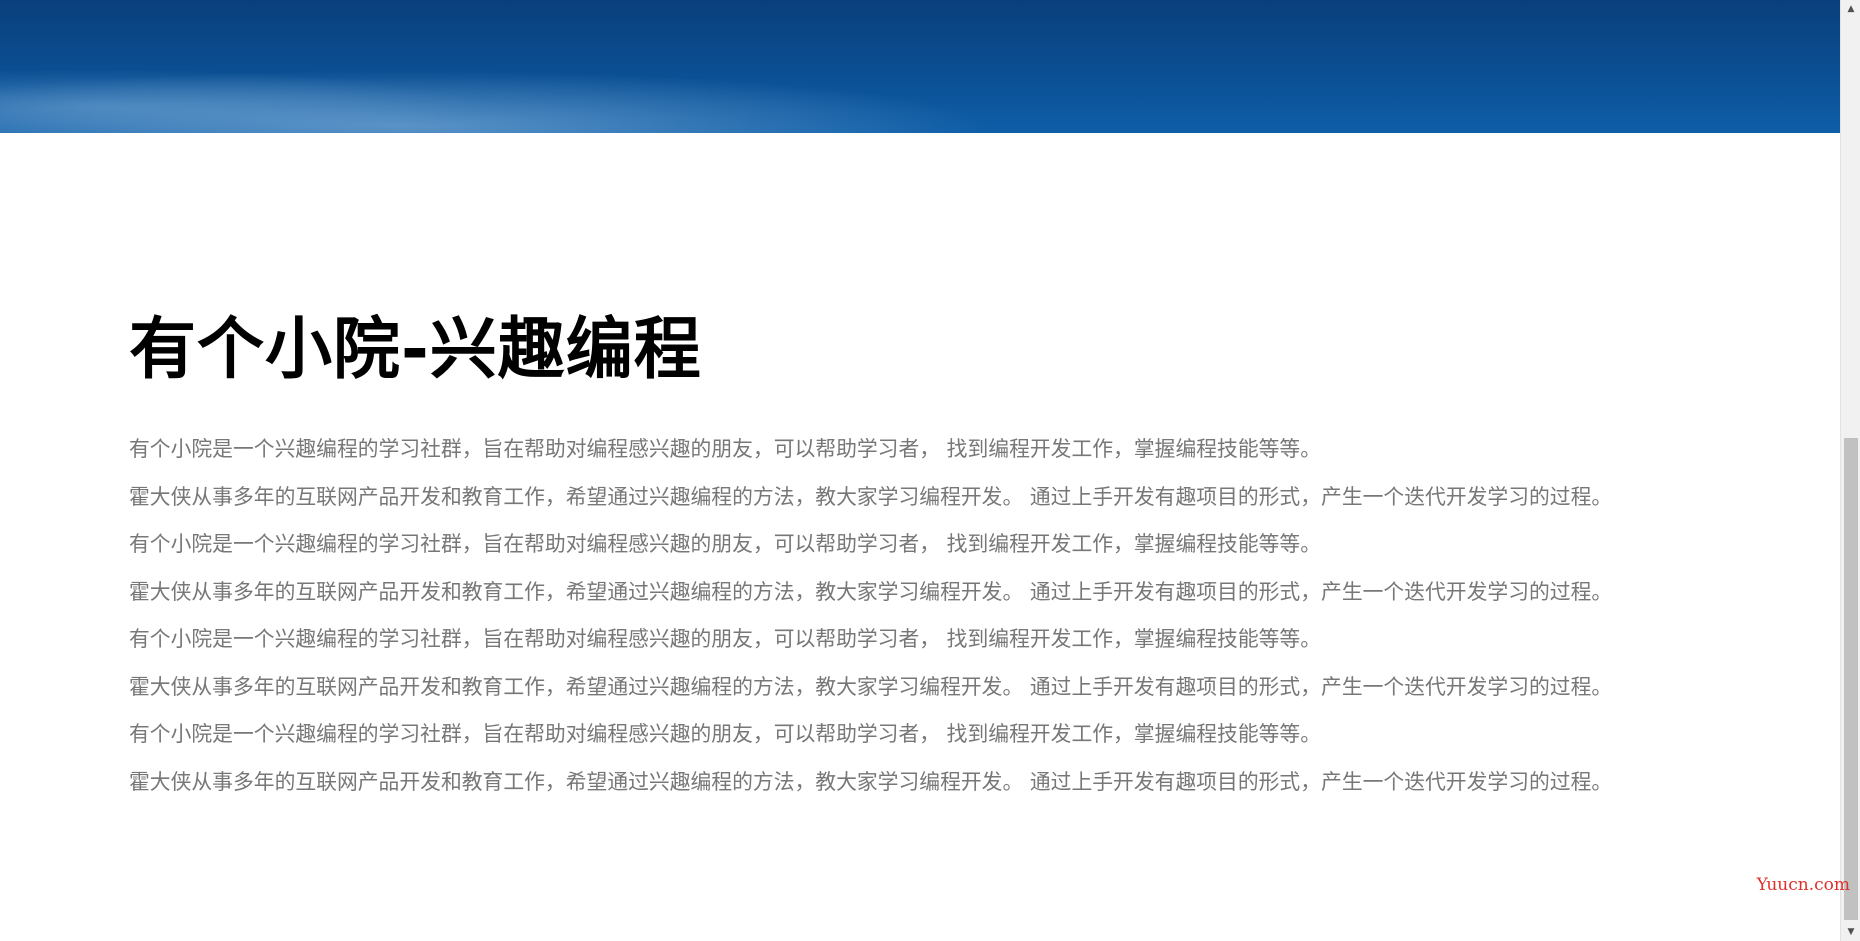  Describe the element at coordinates (1803, 885) in the screenshot. I see `watermark-text: Yuucn.com` at that location.